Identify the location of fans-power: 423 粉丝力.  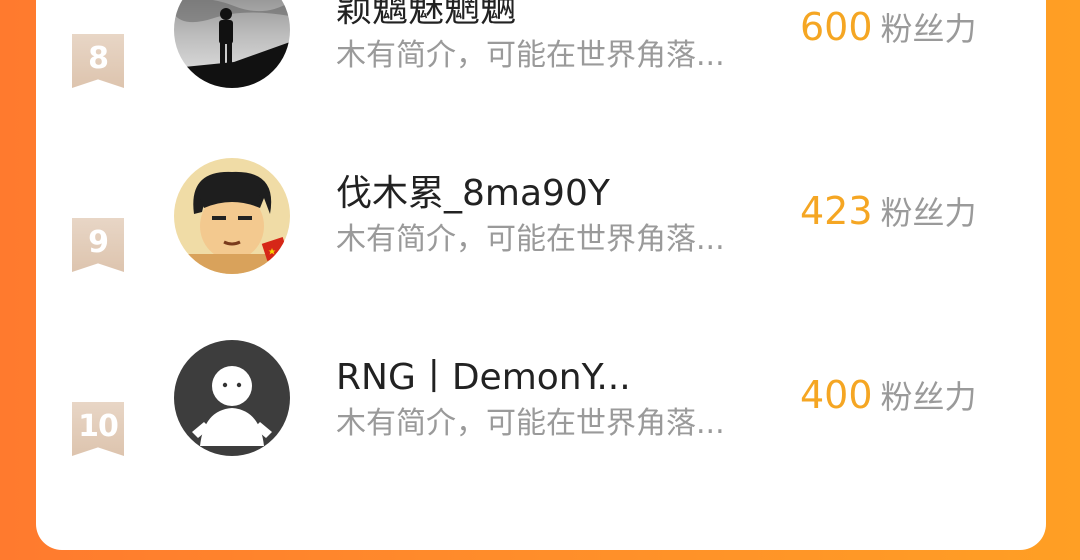
(888, 211).